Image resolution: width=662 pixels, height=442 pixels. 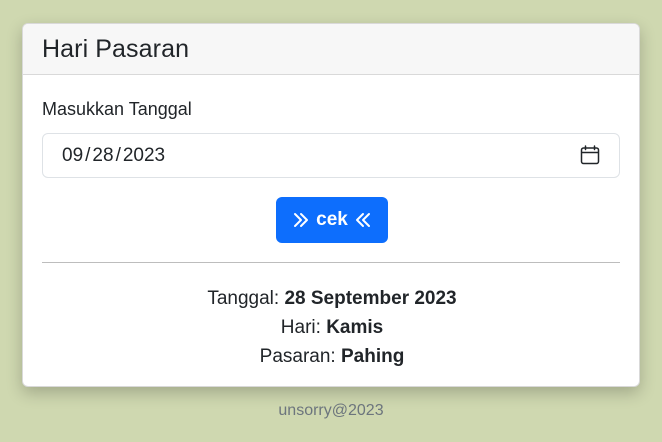 I want to click on card-header: Hari Pasaran, so click(x=331, y=49).